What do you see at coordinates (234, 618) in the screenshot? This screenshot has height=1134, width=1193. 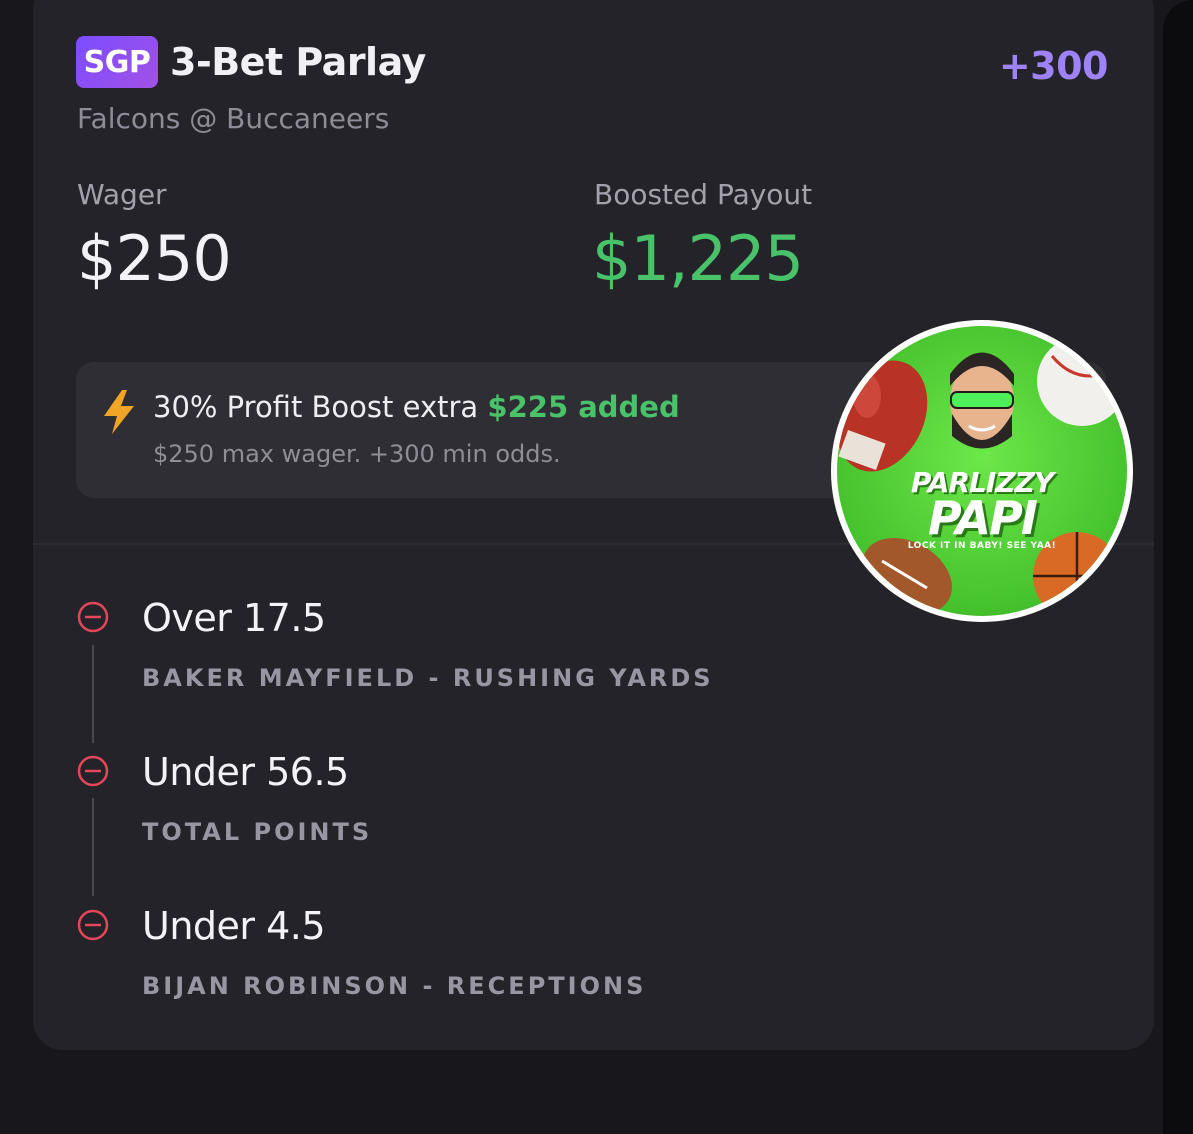 I see `leg-pick: Over 17.5` at bounding box center [234, 618].